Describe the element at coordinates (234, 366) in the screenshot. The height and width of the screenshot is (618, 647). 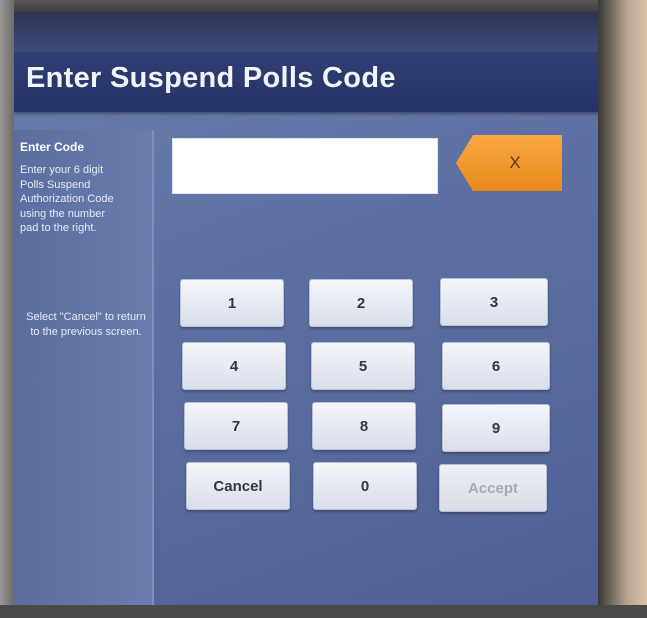
I see `key-4: 4` at that location.